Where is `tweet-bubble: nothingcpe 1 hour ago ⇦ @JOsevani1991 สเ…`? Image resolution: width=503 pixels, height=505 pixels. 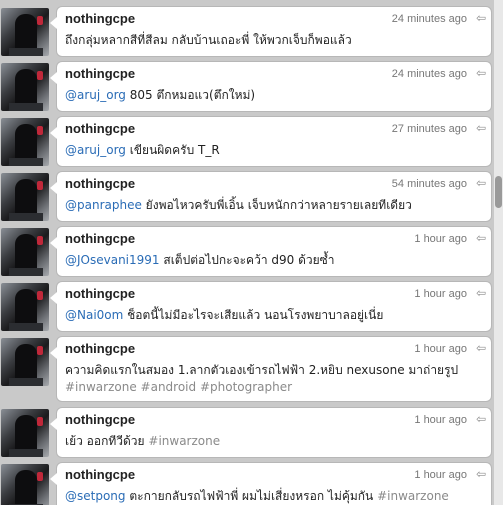
tweet-bubble: nothingcpe 1 hour ago ⇦ @JOsevani1991 สเ… is located at coordinates (270, 251).